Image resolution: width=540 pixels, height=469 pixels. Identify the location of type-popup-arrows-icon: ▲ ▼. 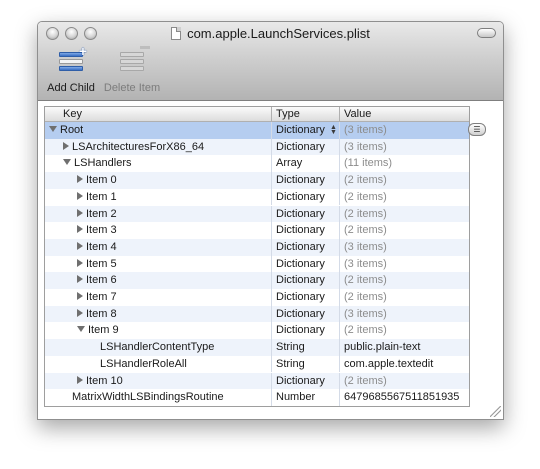
(333, 130).